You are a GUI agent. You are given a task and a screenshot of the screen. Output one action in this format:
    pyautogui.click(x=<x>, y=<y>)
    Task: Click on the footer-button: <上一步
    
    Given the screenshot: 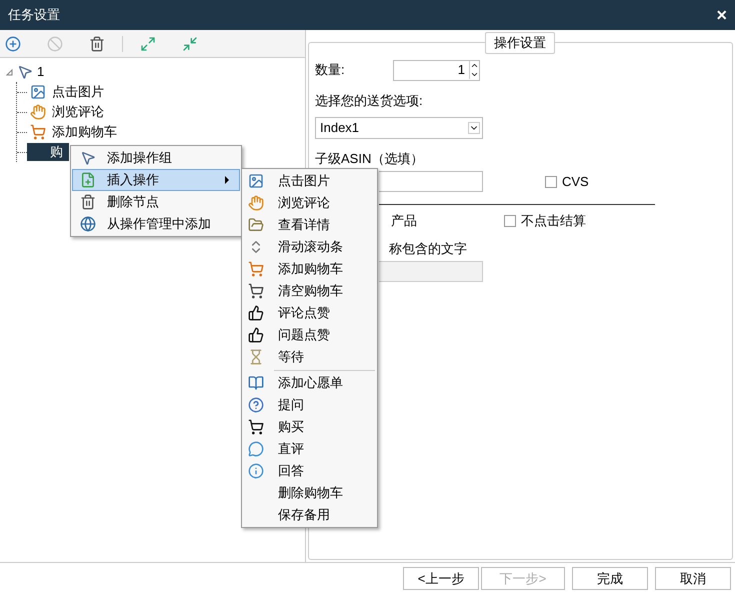 What is the action you would take?
    pyautogui.click(x=441, y=578)
    